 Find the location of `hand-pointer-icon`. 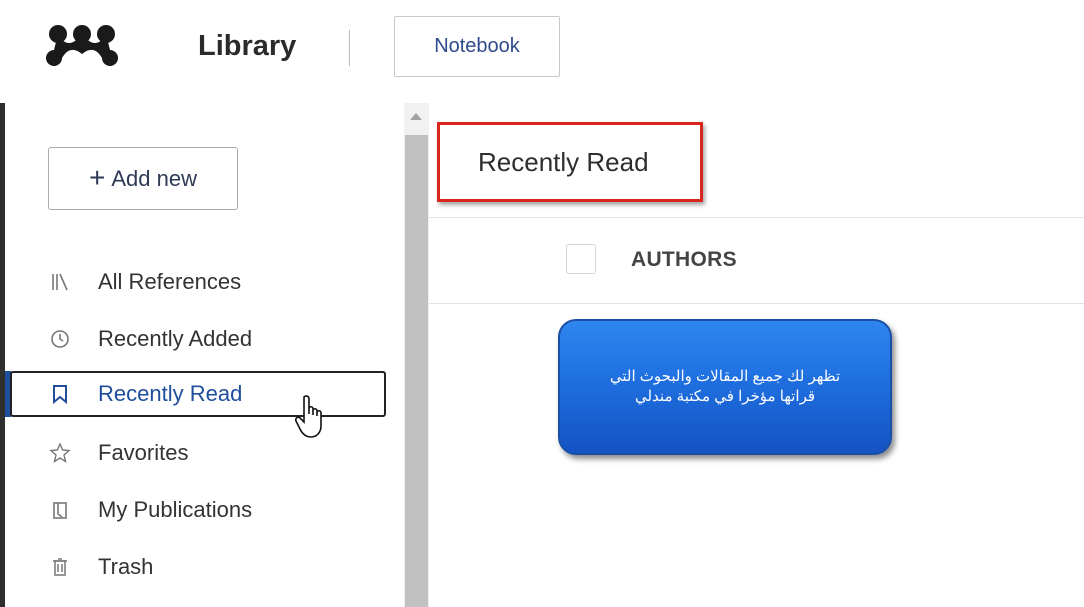

hand-pointer-icon is located at coordinates (308, 416).